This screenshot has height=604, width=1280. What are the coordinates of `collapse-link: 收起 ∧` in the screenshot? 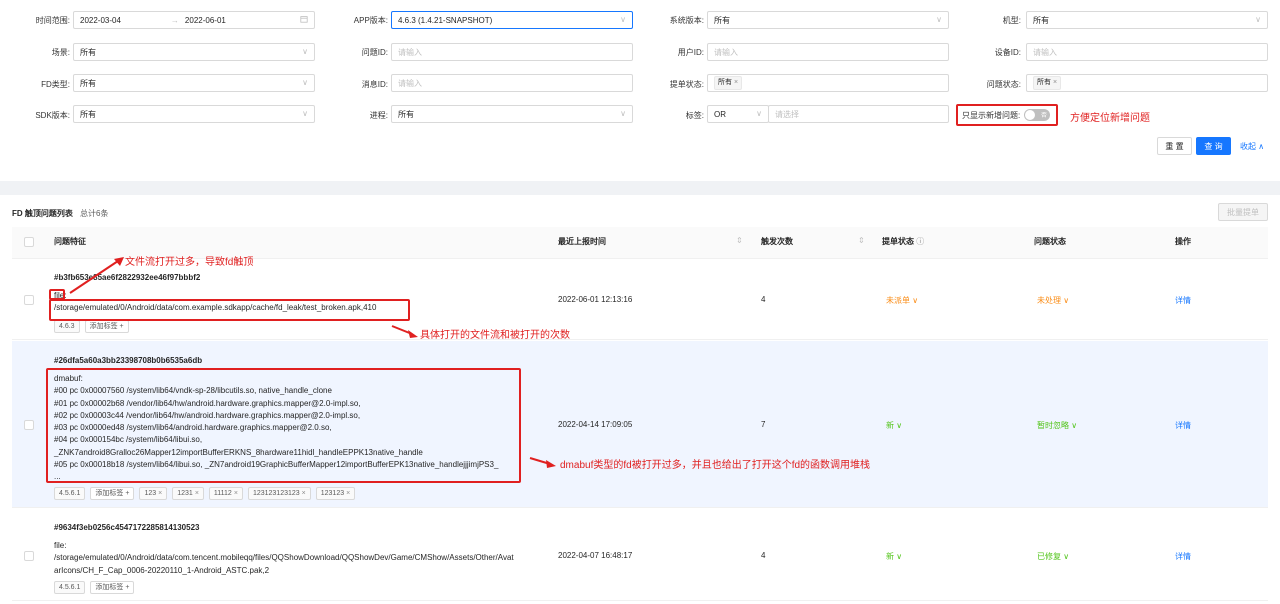 It's located at (1252, 146).